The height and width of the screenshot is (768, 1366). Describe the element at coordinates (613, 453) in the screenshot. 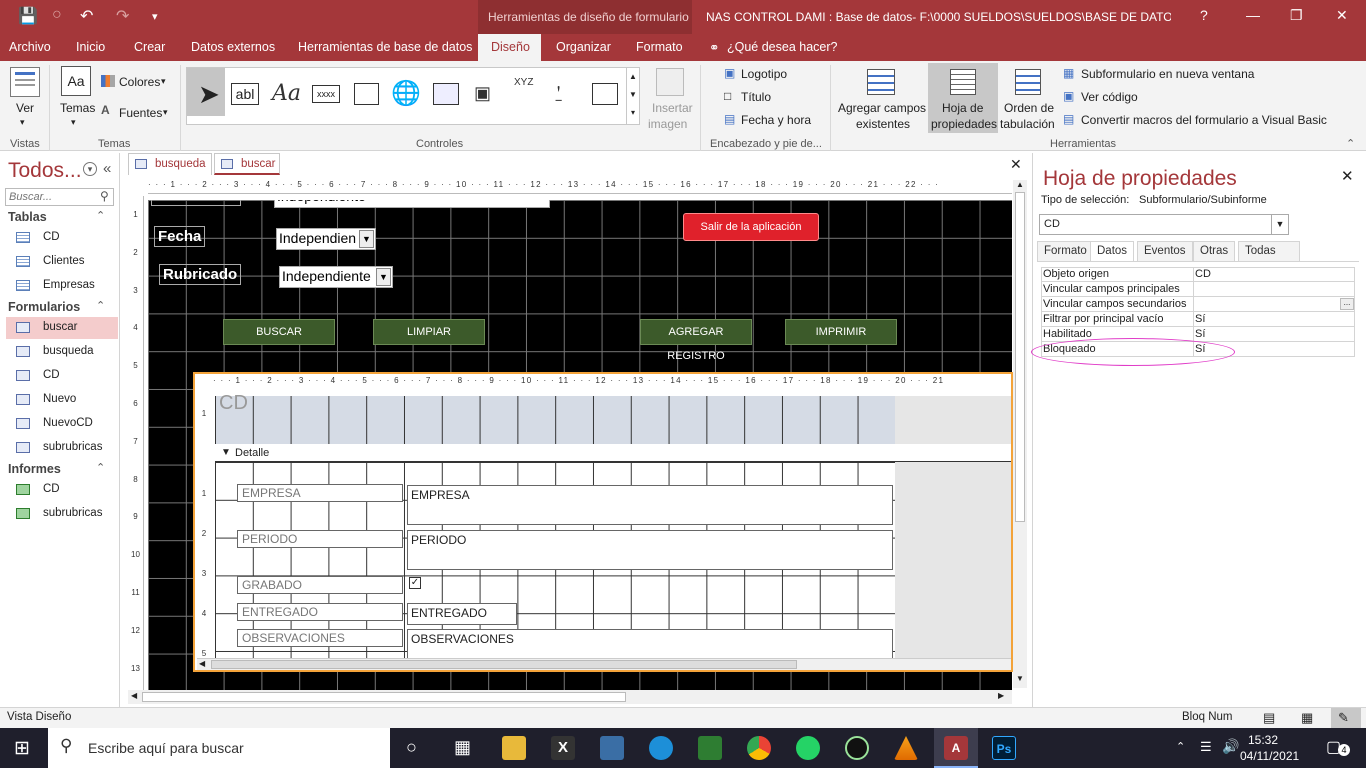

I see `detail-section-bar: ▼ Detalle` at that location.